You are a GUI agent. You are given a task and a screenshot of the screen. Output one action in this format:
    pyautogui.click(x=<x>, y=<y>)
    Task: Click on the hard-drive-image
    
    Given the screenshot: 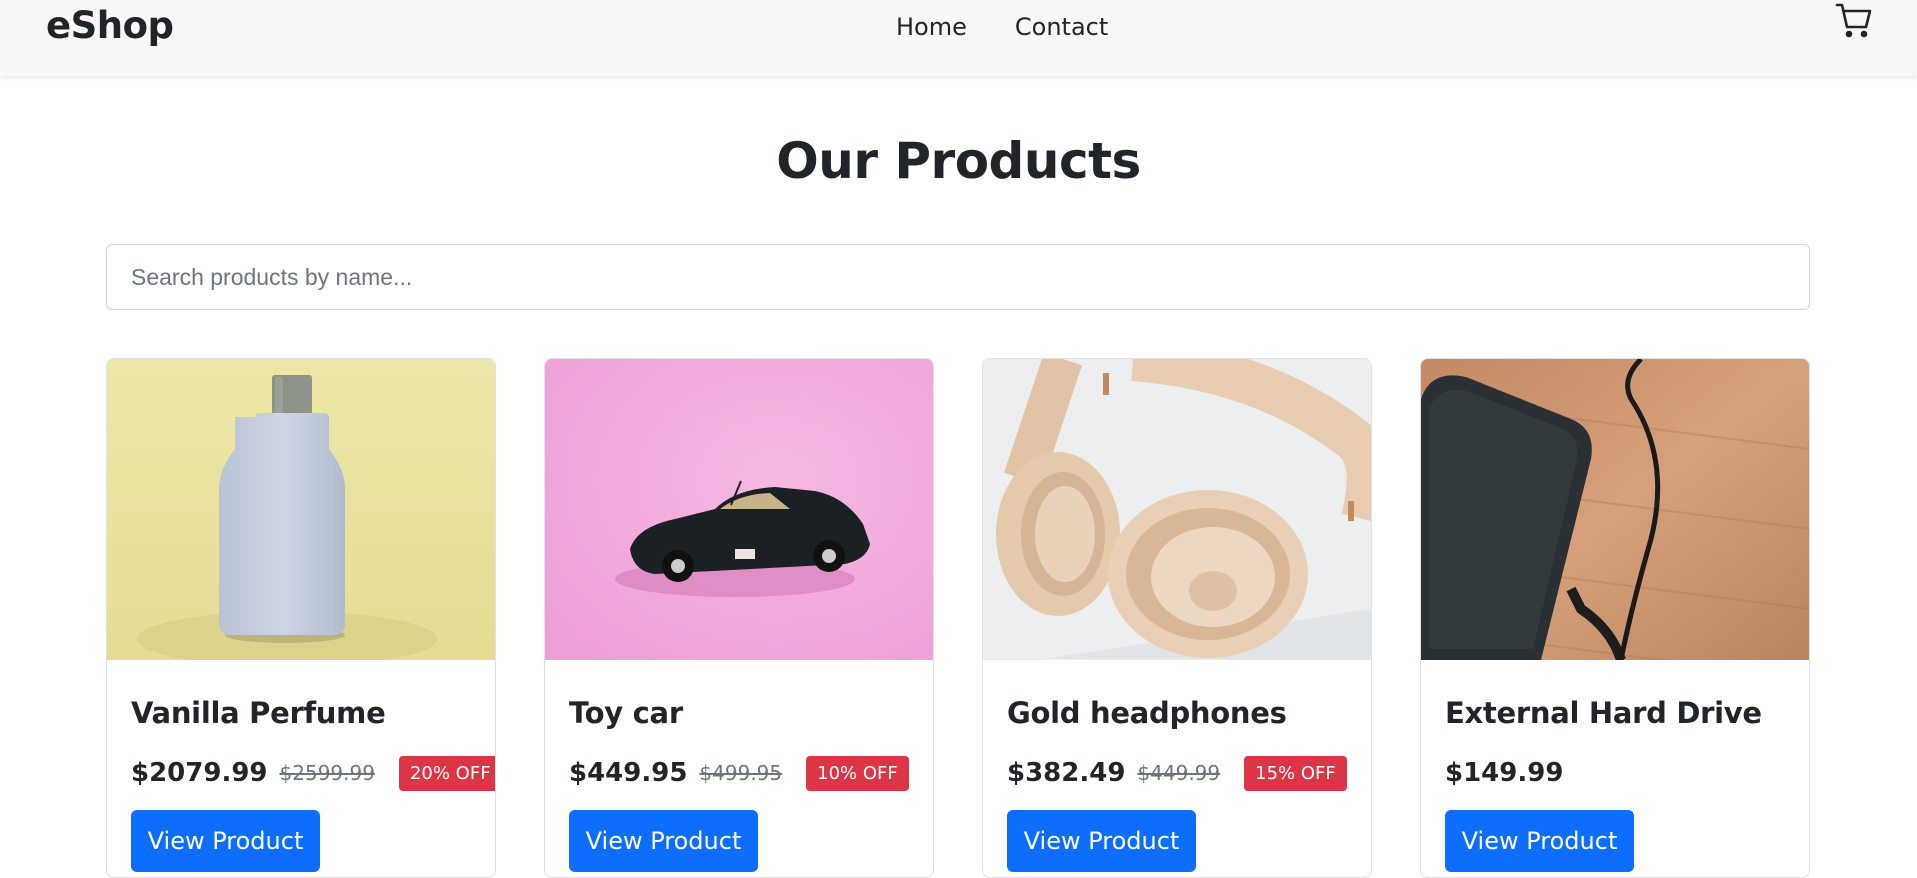 What is the action you would take?
    pyautogui.click(x=1615, y=509)
    